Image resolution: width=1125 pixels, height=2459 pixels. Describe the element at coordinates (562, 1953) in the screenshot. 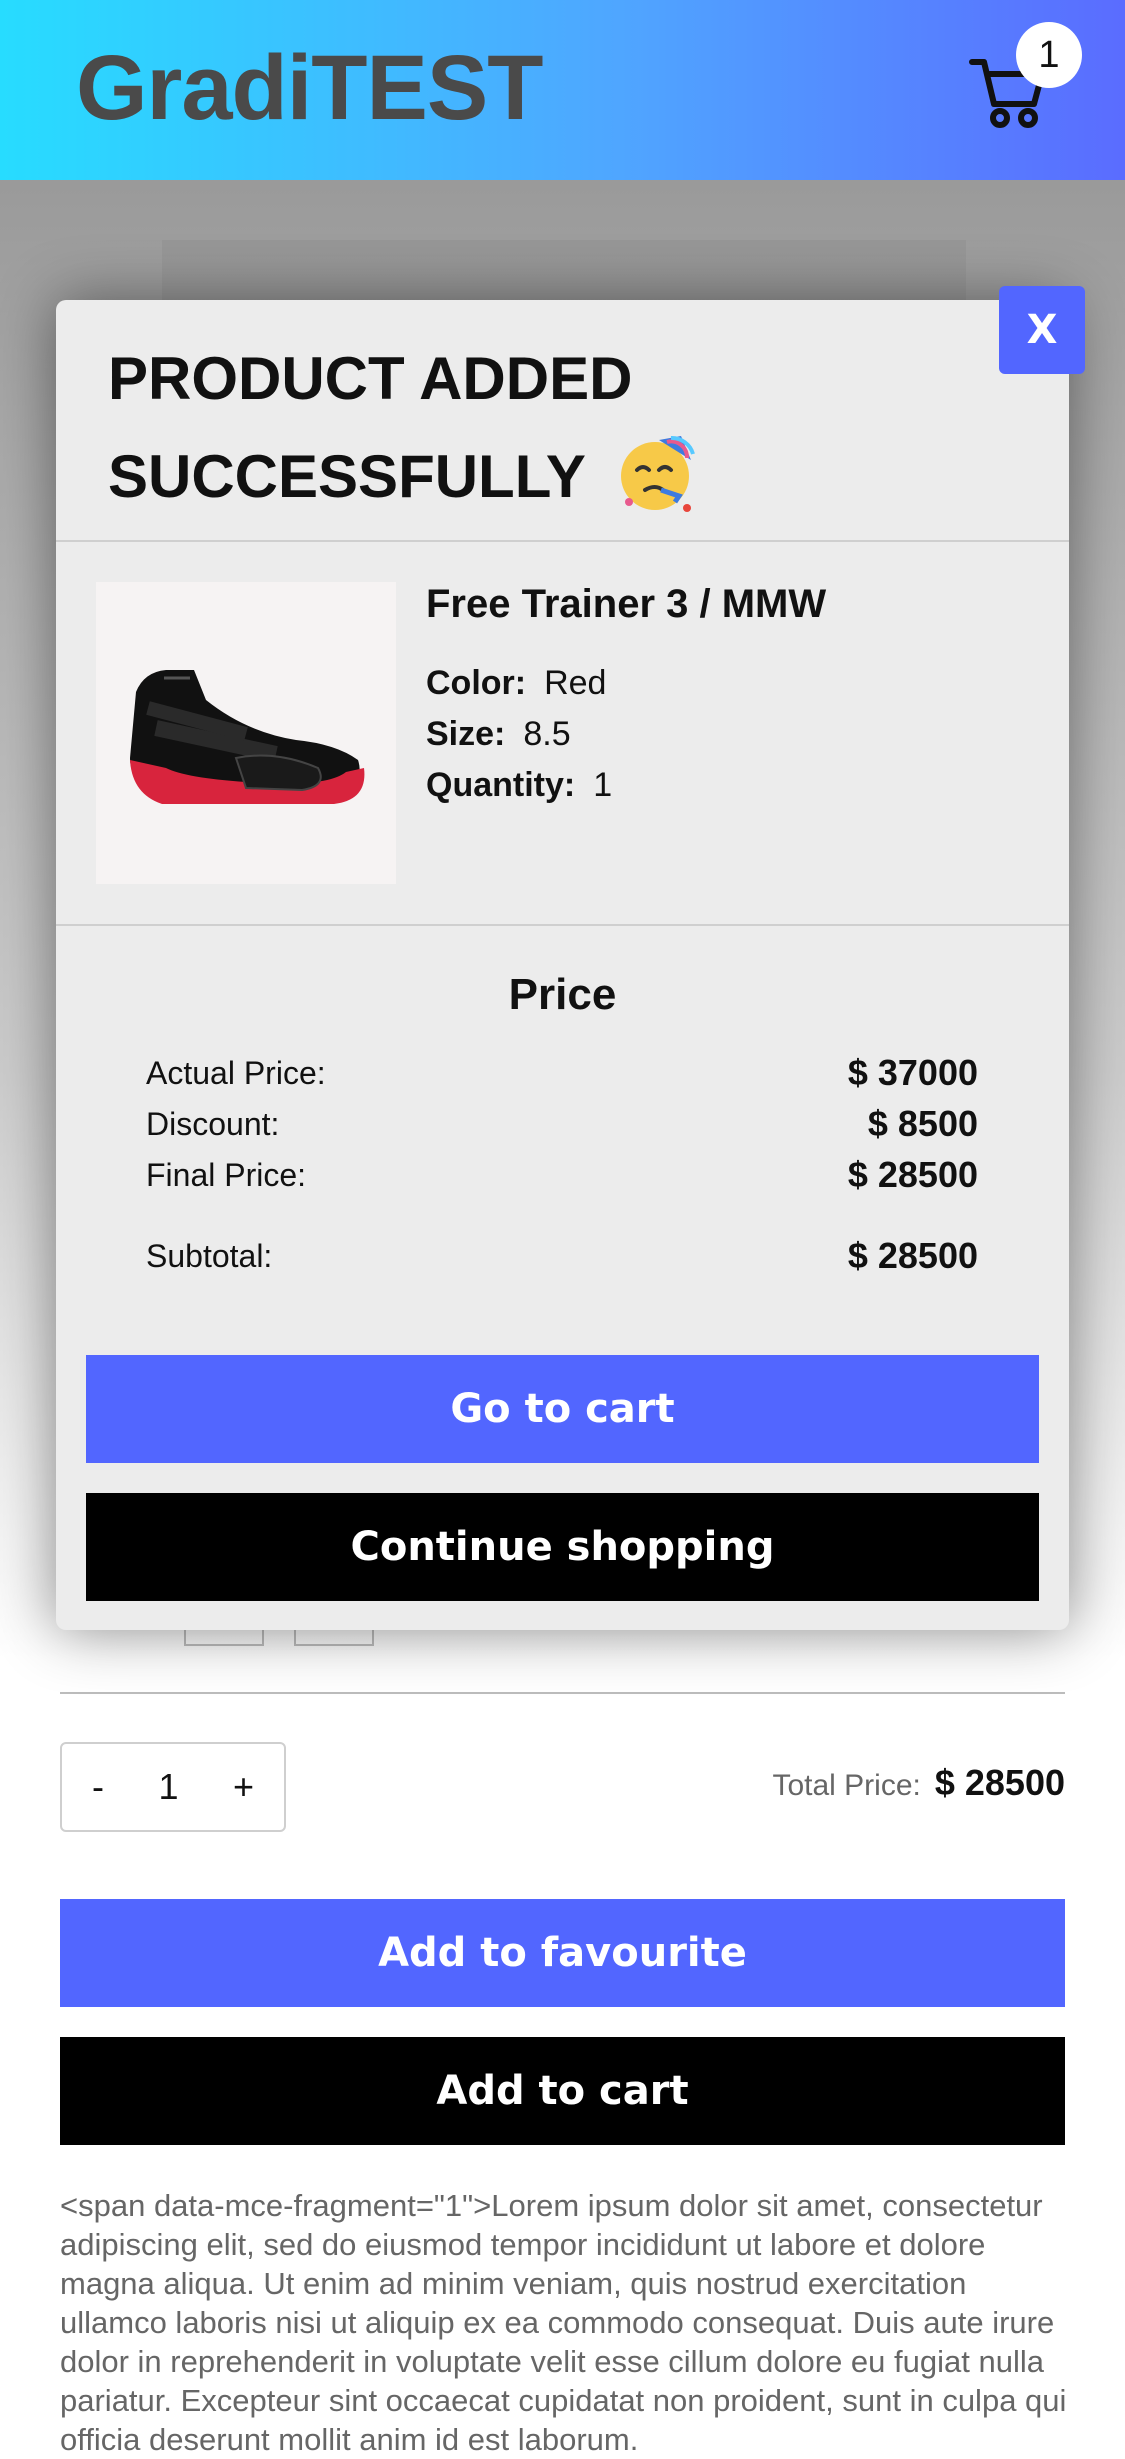

I see `add-to-favourite-button: Add to favourite` at that location.